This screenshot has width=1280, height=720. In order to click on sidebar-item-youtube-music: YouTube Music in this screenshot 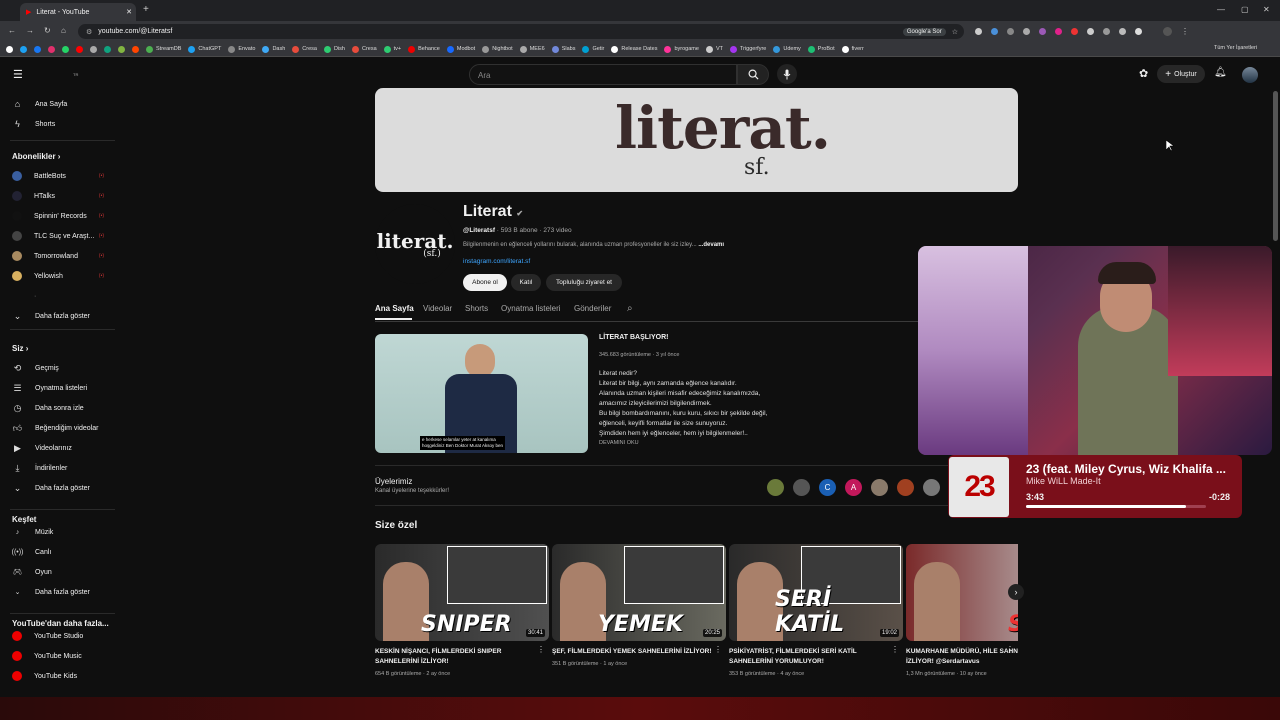, I will do `click(59, 656)`.